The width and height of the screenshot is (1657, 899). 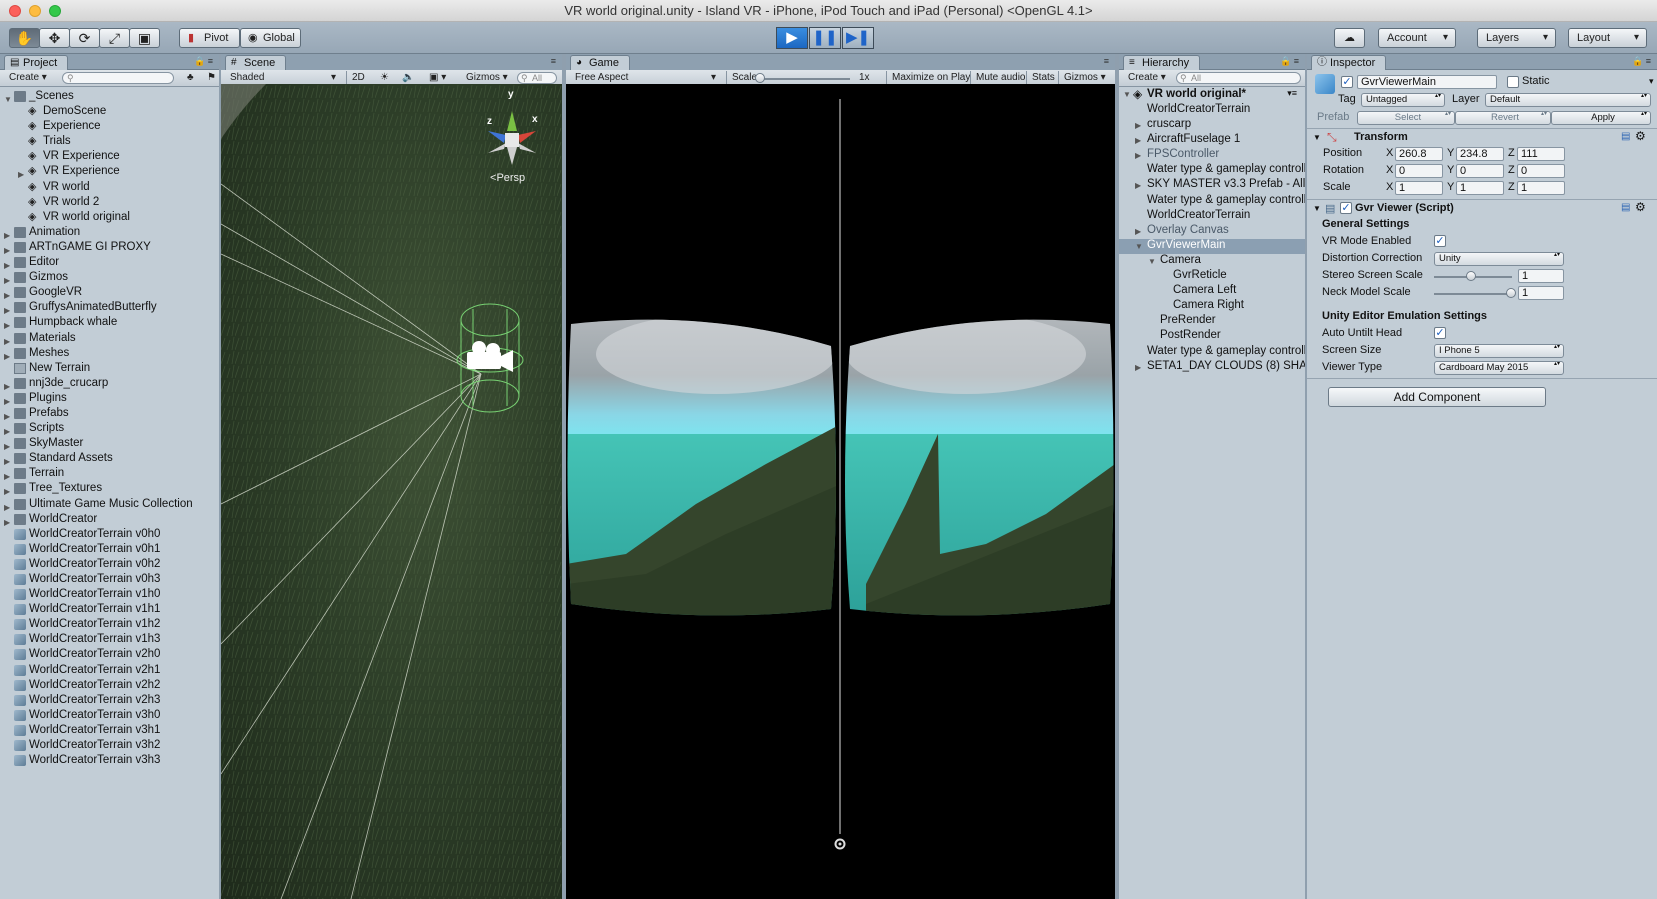 What do you see at coordinates (792, 38) in the screenshot?
I see `play-button: ▶` at bounding box center [792, 38].